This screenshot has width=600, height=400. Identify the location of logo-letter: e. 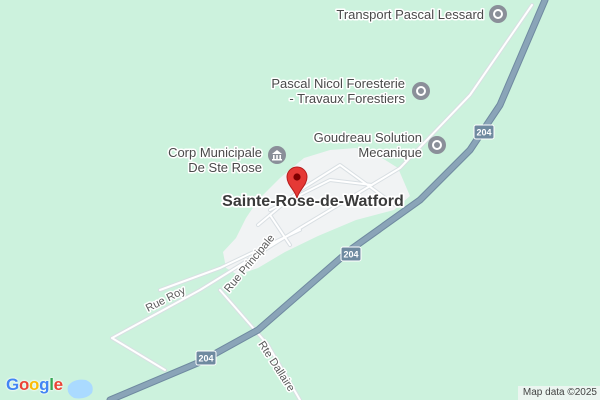
(58, 384).